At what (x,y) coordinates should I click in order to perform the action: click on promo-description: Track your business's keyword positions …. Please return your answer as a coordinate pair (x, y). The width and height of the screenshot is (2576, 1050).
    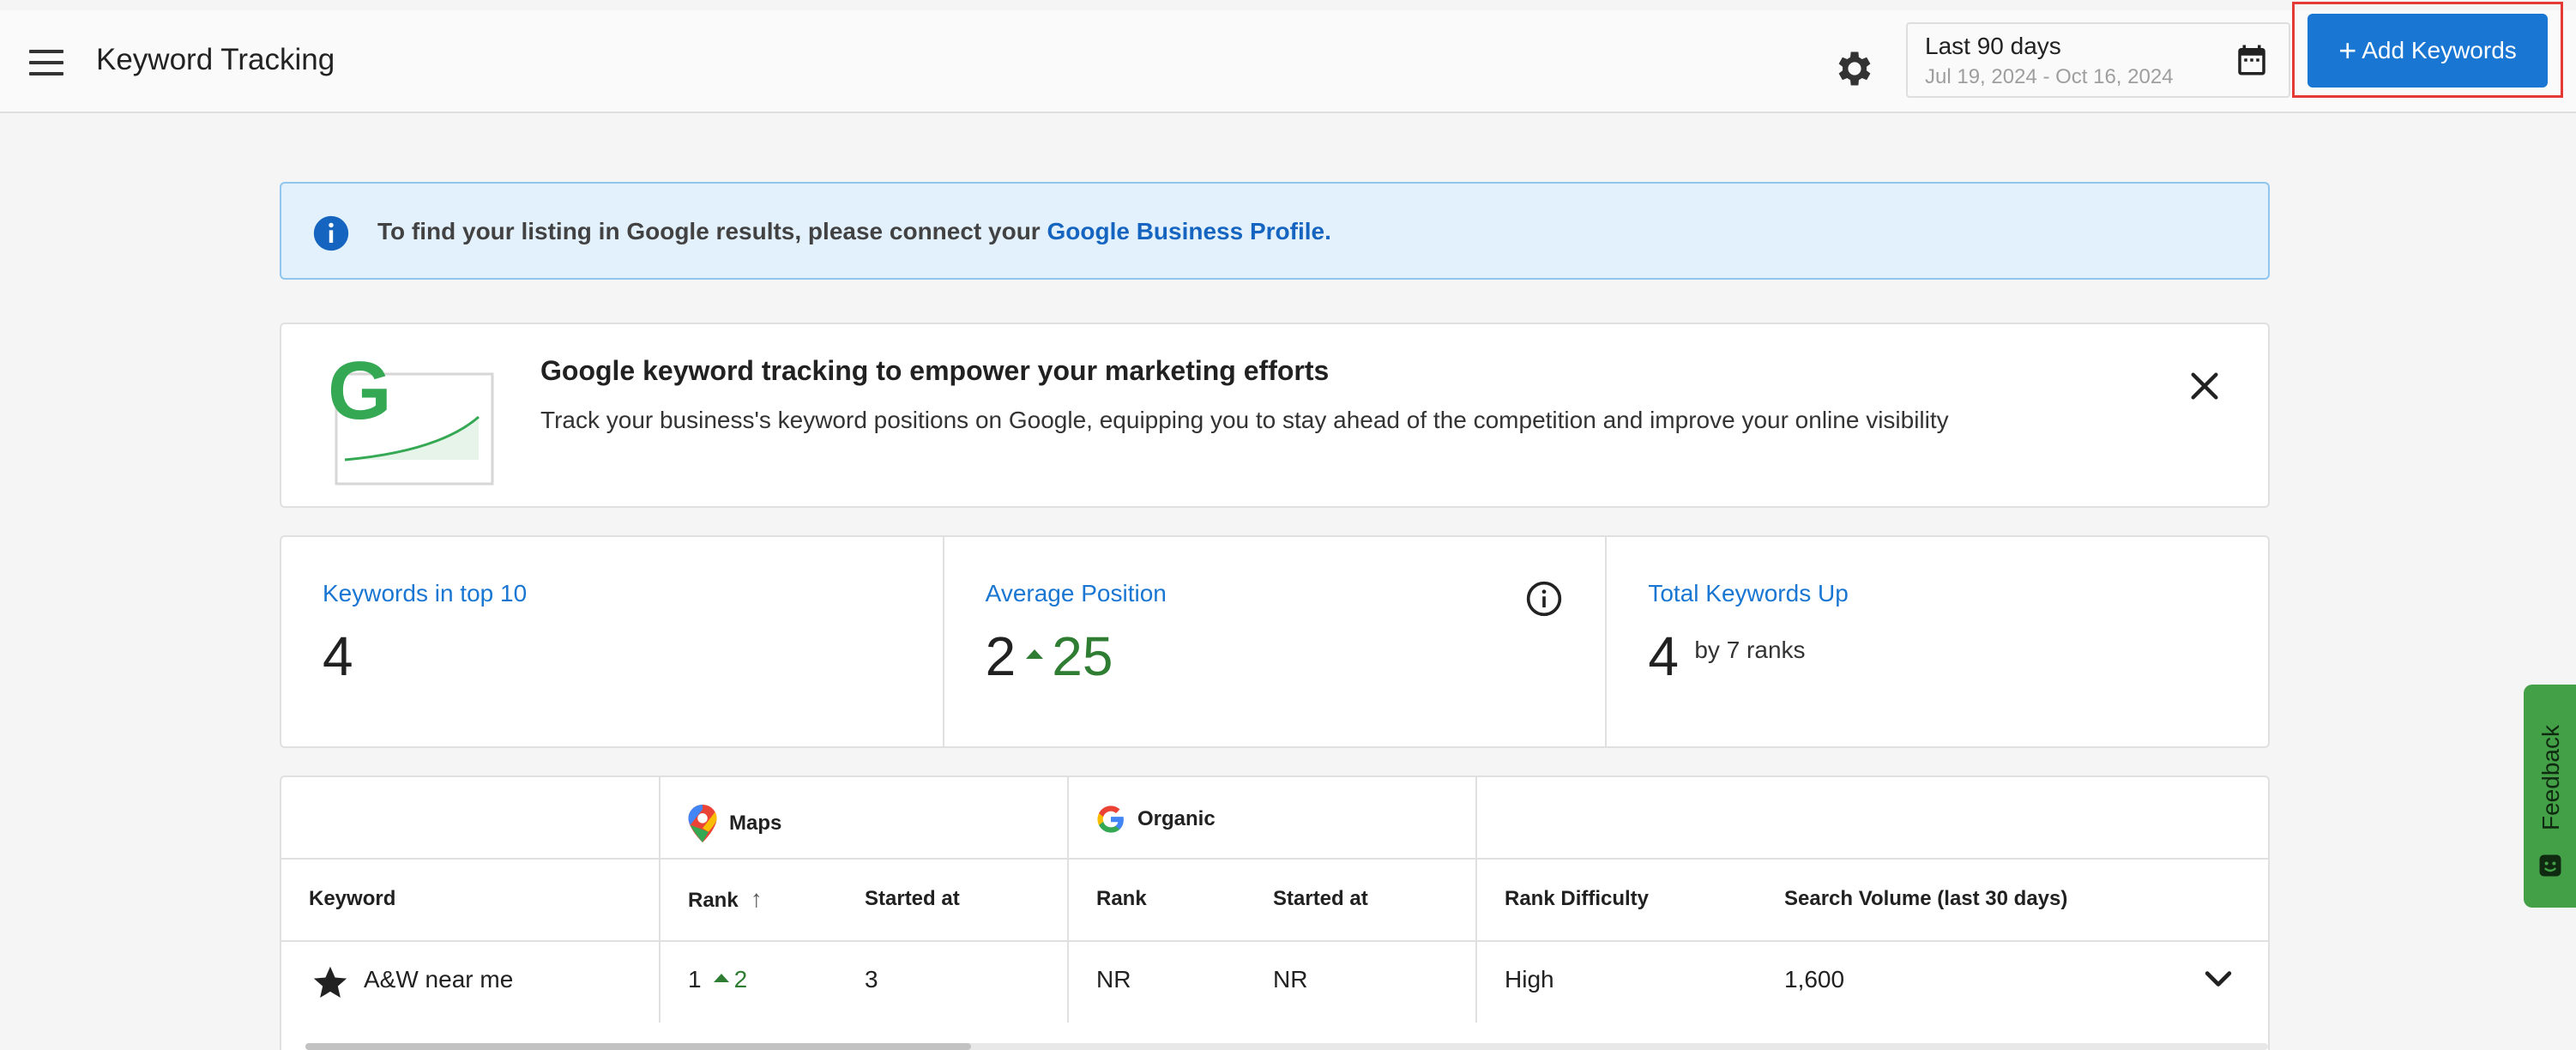
    Looking at the image, I should click on (1244, 420).